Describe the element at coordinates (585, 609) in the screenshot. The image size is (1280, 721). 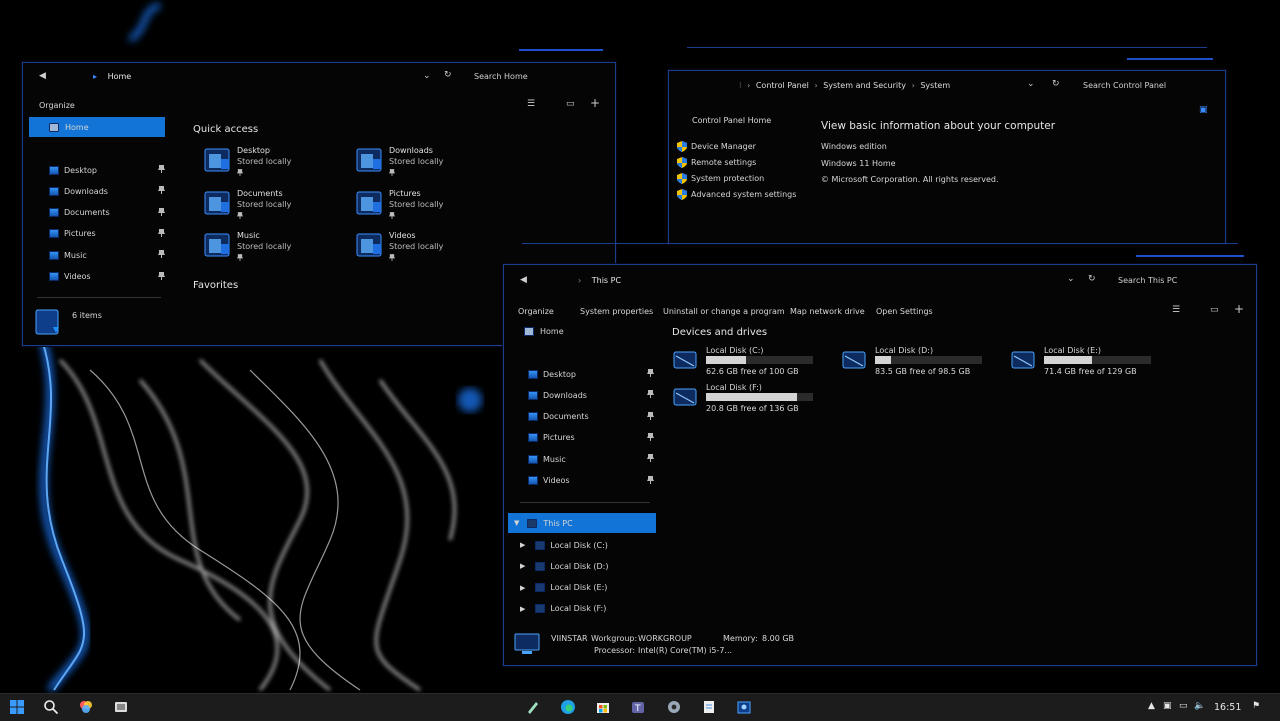
I see `sidebar-item-local-disk-f: ▶ Local Disk (F:)` at that location.